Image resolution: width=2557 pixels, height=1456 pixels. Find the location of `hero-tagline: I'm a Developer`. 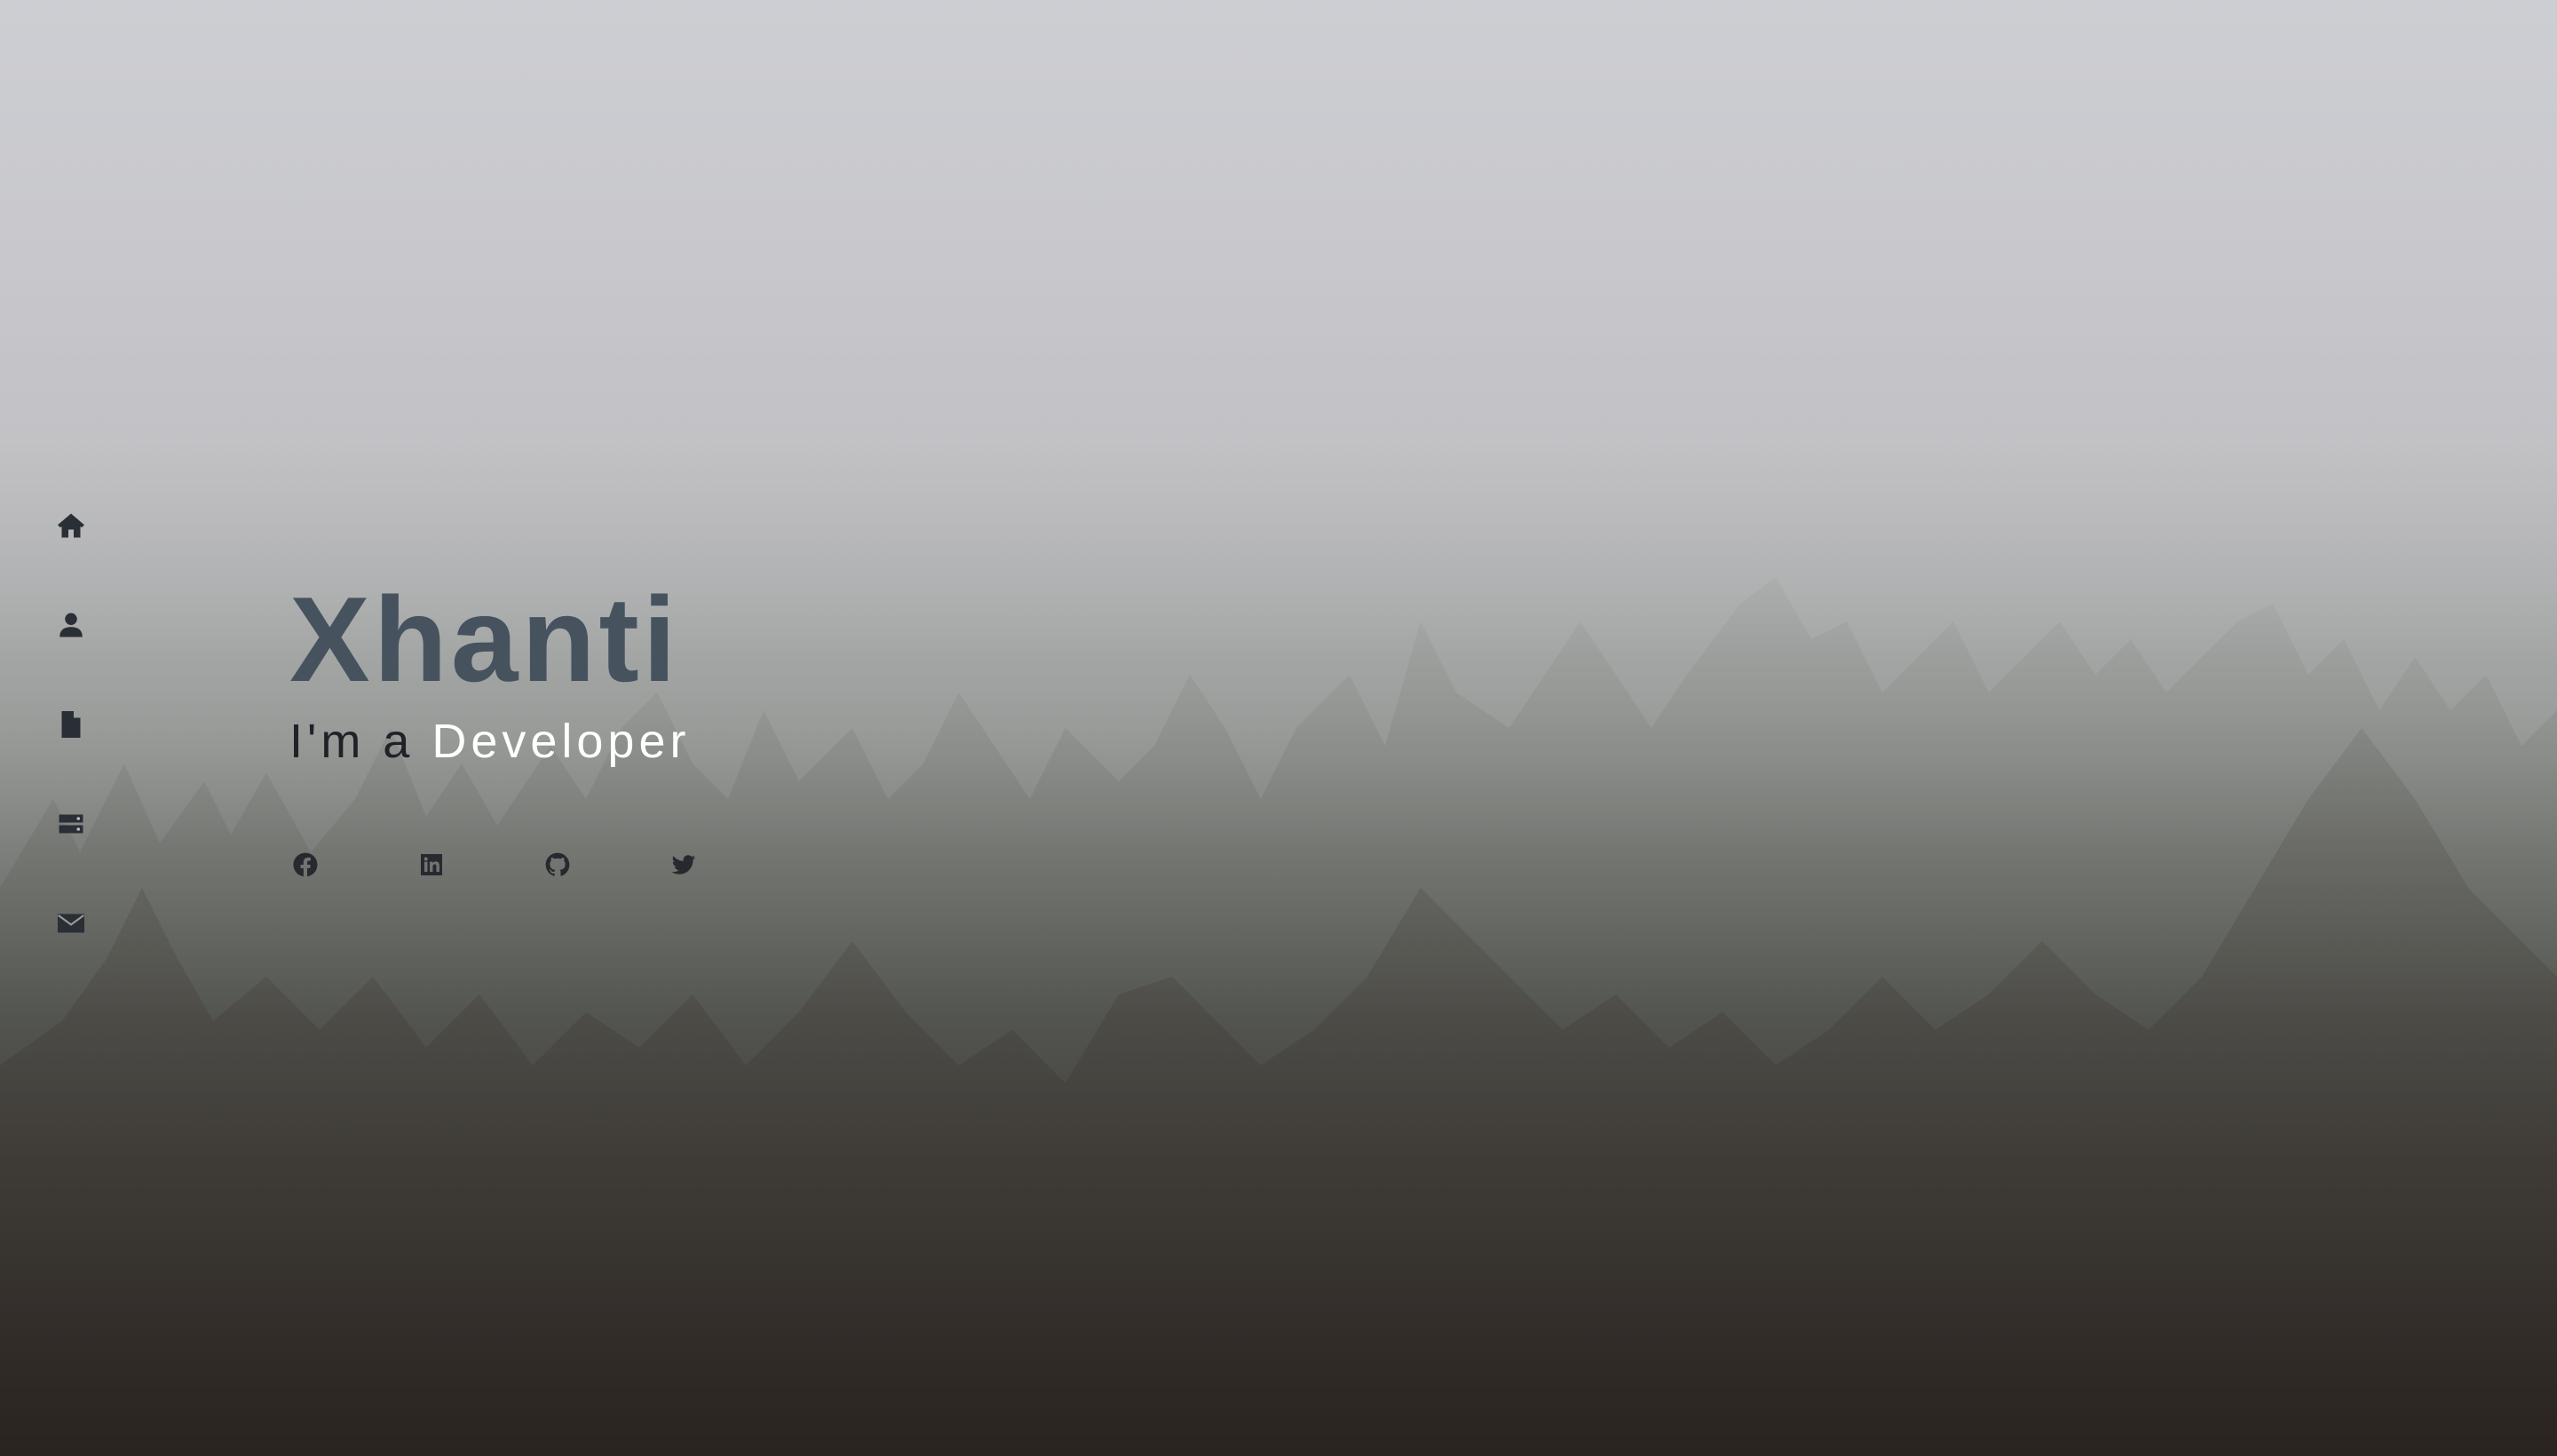

hero-tagline: I'm a Developer is located at coordinates (489, 741).